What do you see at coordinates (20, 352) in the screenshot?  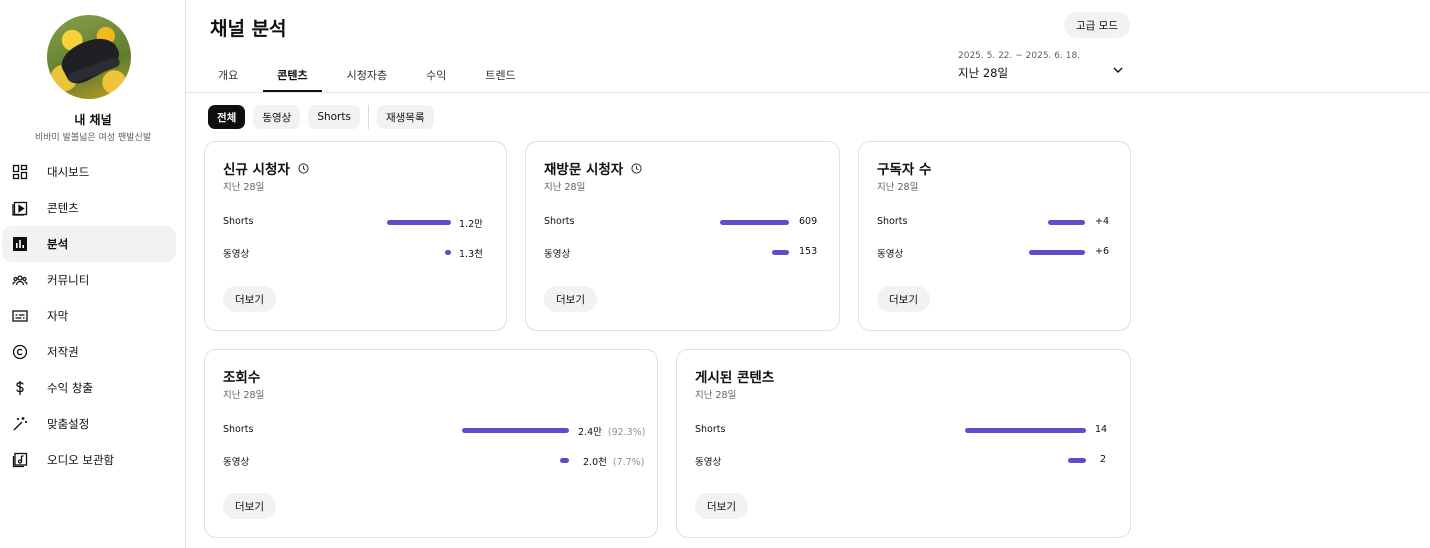 I see `copyright-icon` at bounding box center [20, 352].